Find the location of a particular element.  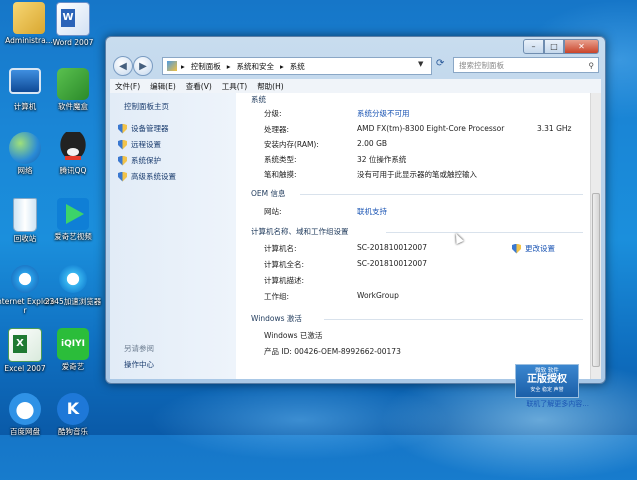

back-arrow-icon: ◀ is located at coordinates (123, 66).